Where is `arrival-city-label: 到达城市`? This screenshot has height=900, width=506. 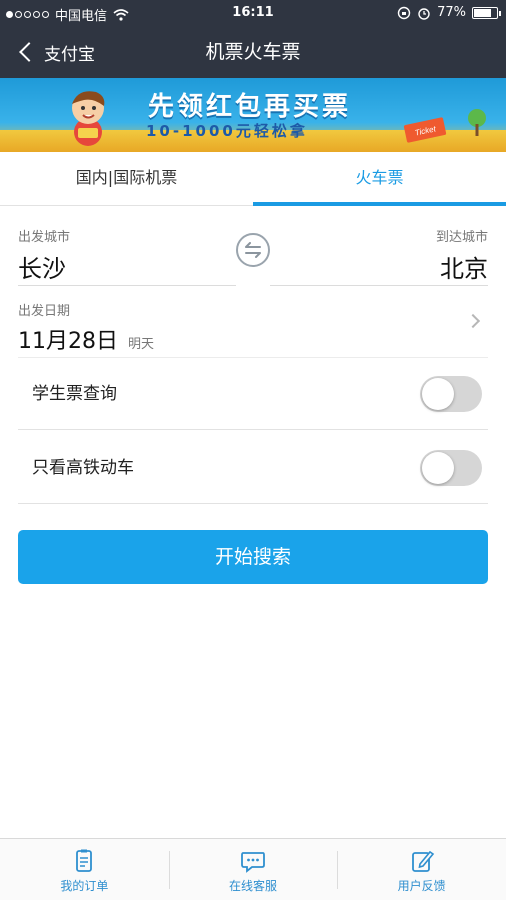 arrival-city-label: 到达城市 is located at coordinates (461, 237).